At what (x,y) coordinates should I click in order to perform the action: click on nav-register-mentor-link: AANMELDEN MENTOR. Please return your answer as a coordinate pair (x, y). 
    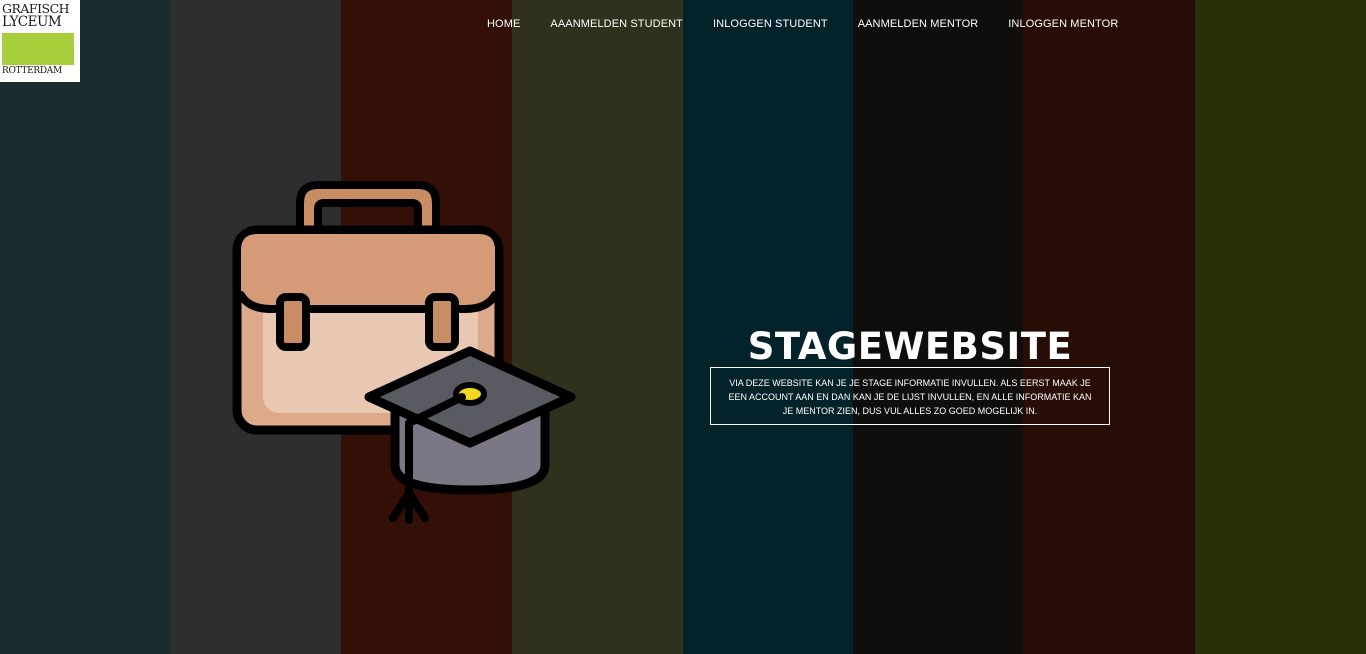
    Looking at the image, I should click on (918, 24).